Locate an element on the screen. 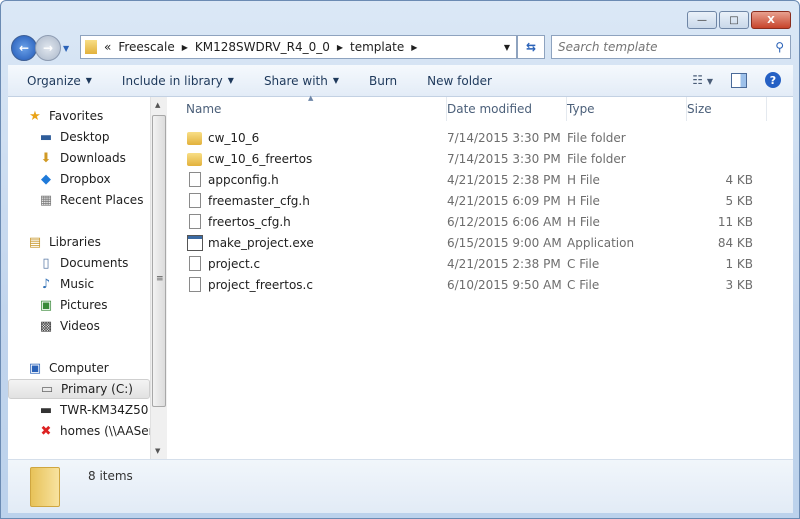 The image size is (800, 519). downloads-icon: ⬇ is located at coordinates (46, 158).